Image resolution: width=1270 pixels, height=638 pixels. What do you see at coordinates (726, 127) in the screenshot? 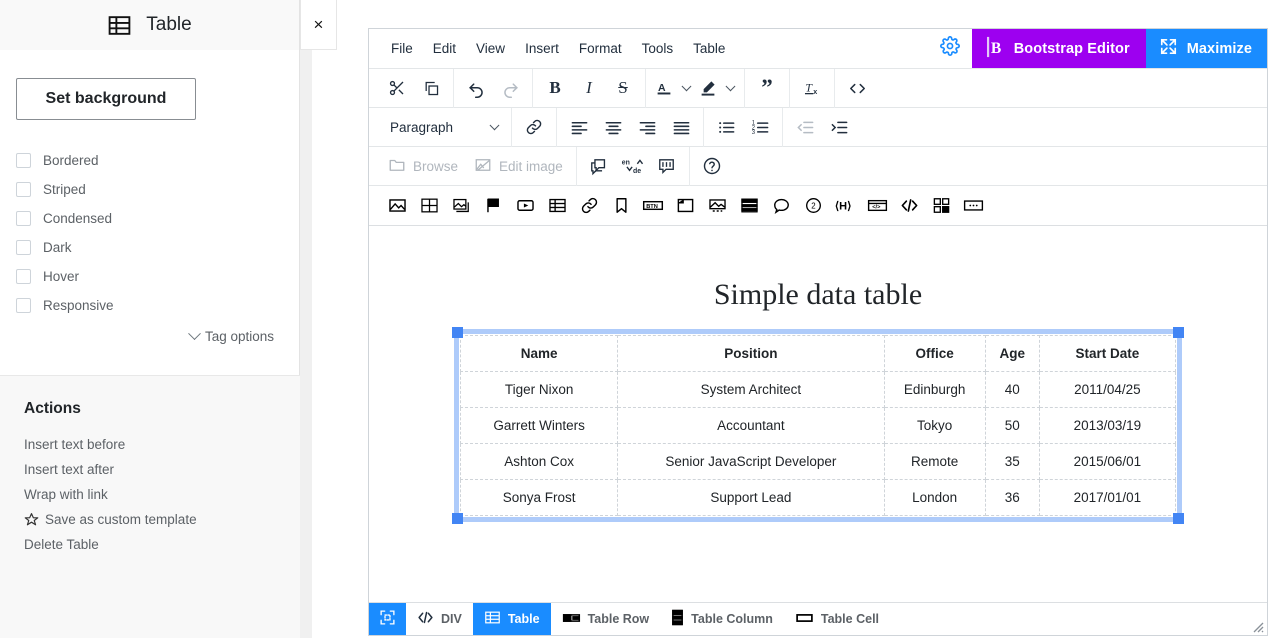
I see `bullet-list-icon` at bounding box center [726, 127].